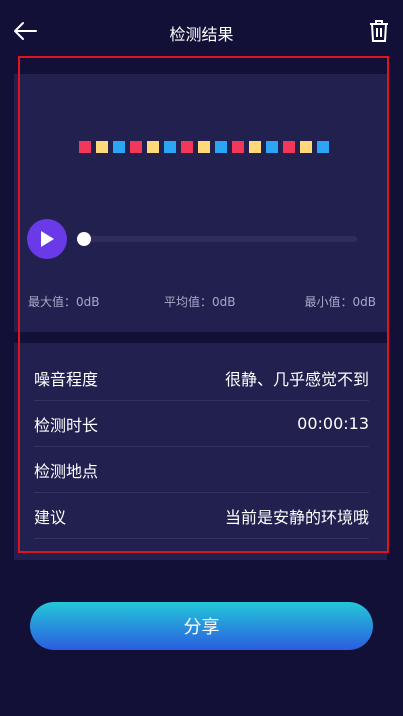 The image size is (403, 716). What do you see at coordinates (84, 239) in the screenshot?
I see `playback-progress-knob` at bounding box center [84, 239].